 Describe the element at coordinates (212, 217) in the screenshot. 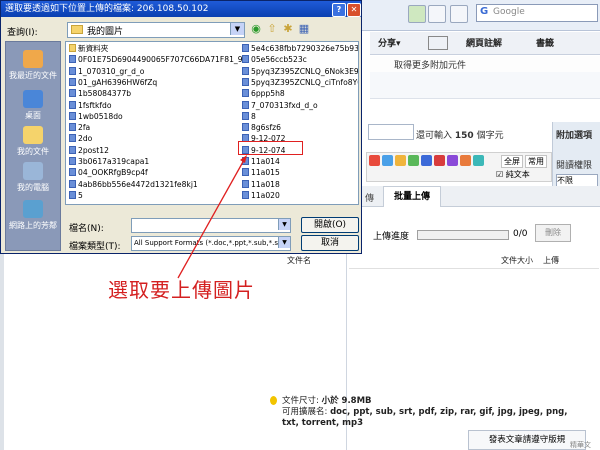

I see `annotation-arrow` at that location.